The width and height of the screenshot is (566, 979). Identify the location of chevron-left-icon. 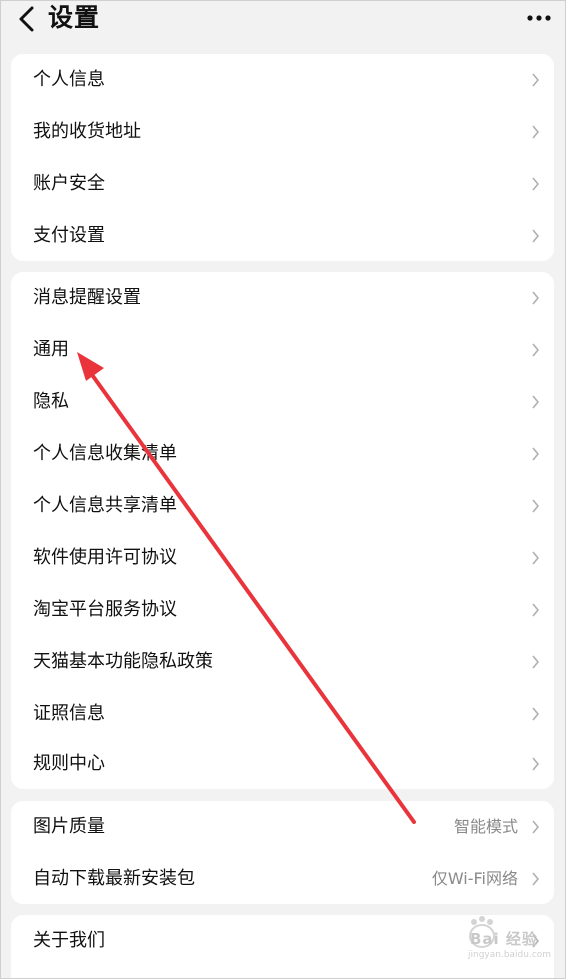
(27, 19).